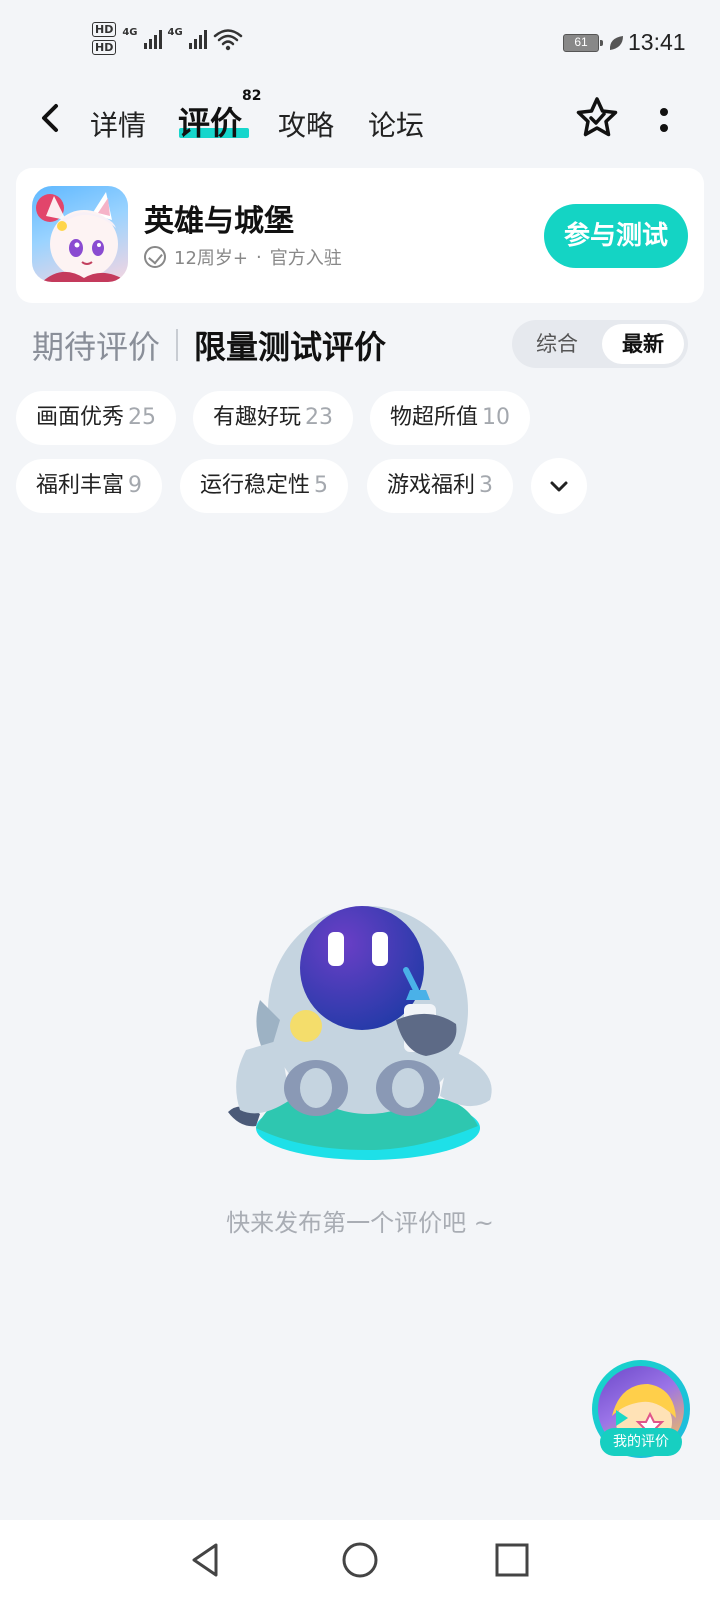 This screenshot has height=1600, width=720. What do you see at coordinates (175, 32) in the screenshot?
I see `network2-label: 4G` at bounding box center [175, 32].